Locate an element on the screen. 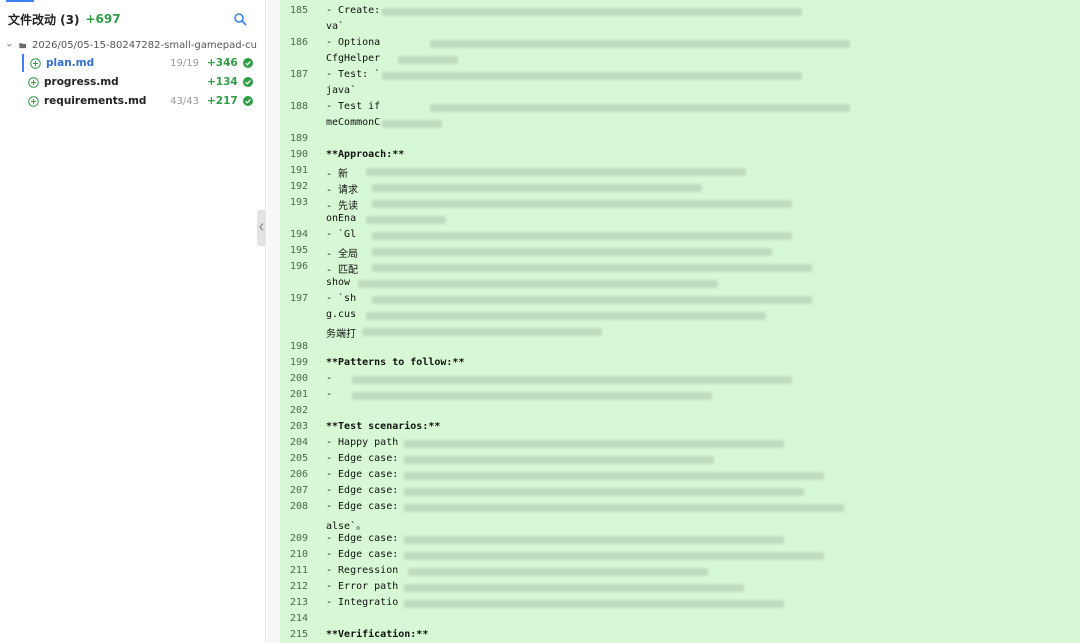  chevron-down-icon is located at coordinates (9, 45).